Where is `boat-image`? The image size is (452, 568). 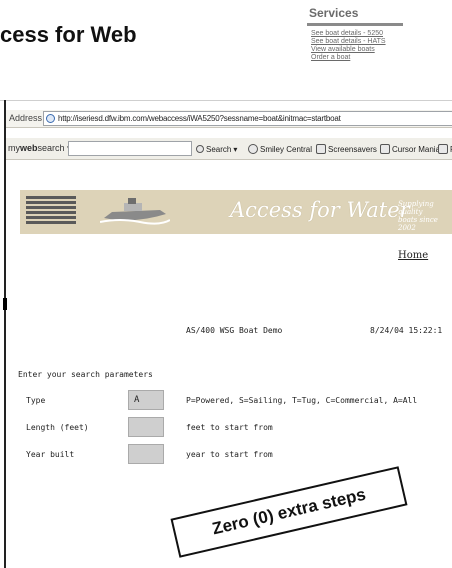 boat-image is located at coordinates (135, 211).